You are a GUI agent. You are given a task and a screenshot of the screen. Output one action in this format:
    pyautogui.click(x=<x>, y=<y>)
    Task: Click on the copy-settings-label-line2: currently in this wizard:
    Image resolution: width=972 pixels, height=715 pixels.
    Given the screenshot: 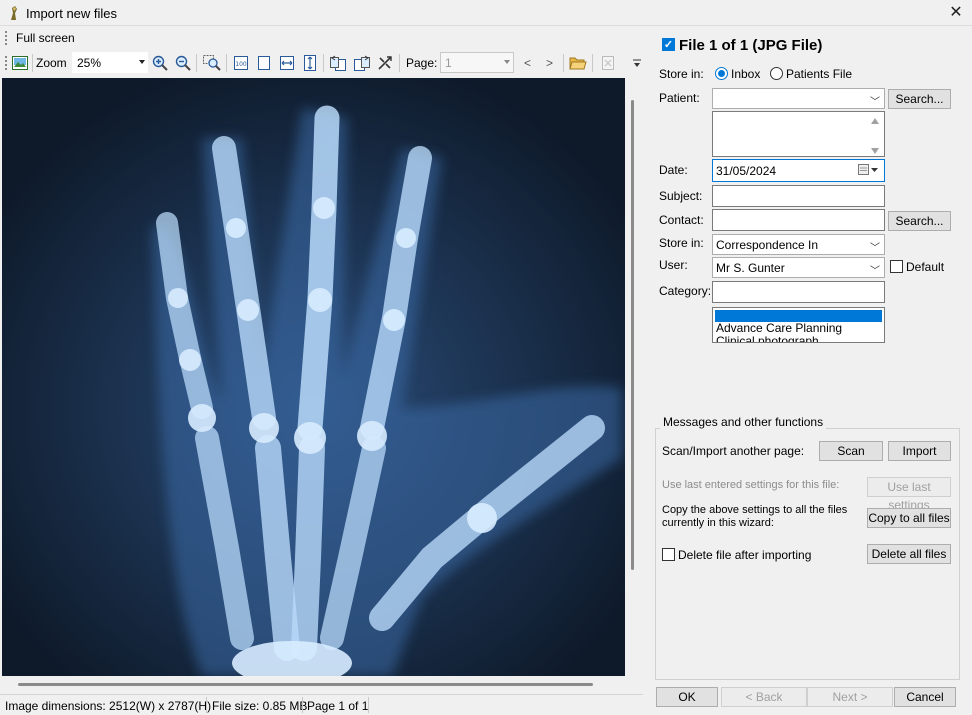 What is the action you would take?
    pyautogui.click(x=718, y=523)
    